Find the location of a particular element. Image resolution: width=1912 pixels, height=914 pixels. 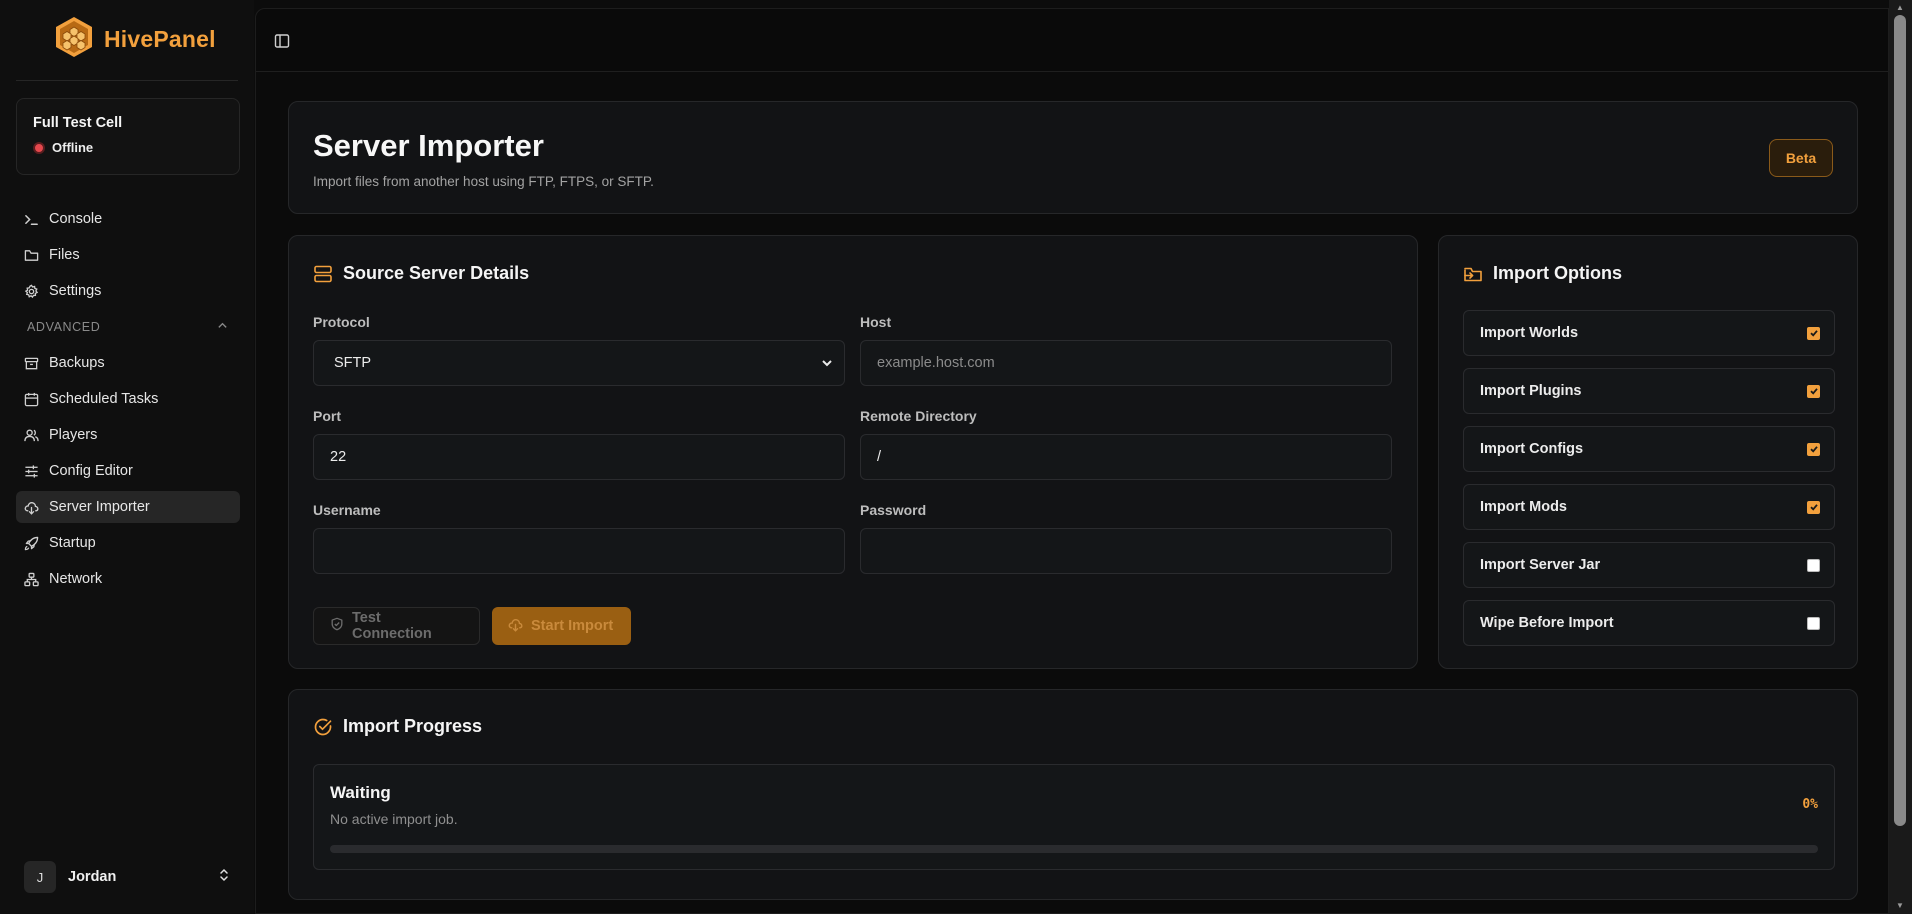

calendar-icon is located at coordinates (31, 399).